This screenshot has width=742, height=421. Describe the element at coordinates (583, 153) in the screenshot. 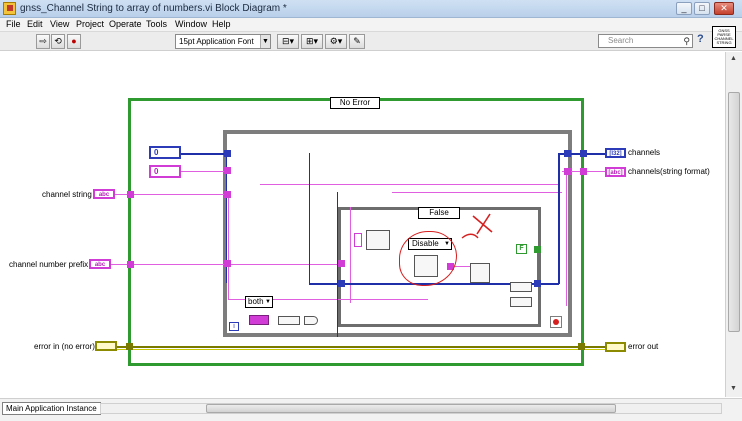

I see `tunnel-outer-numeric-out` at that location.